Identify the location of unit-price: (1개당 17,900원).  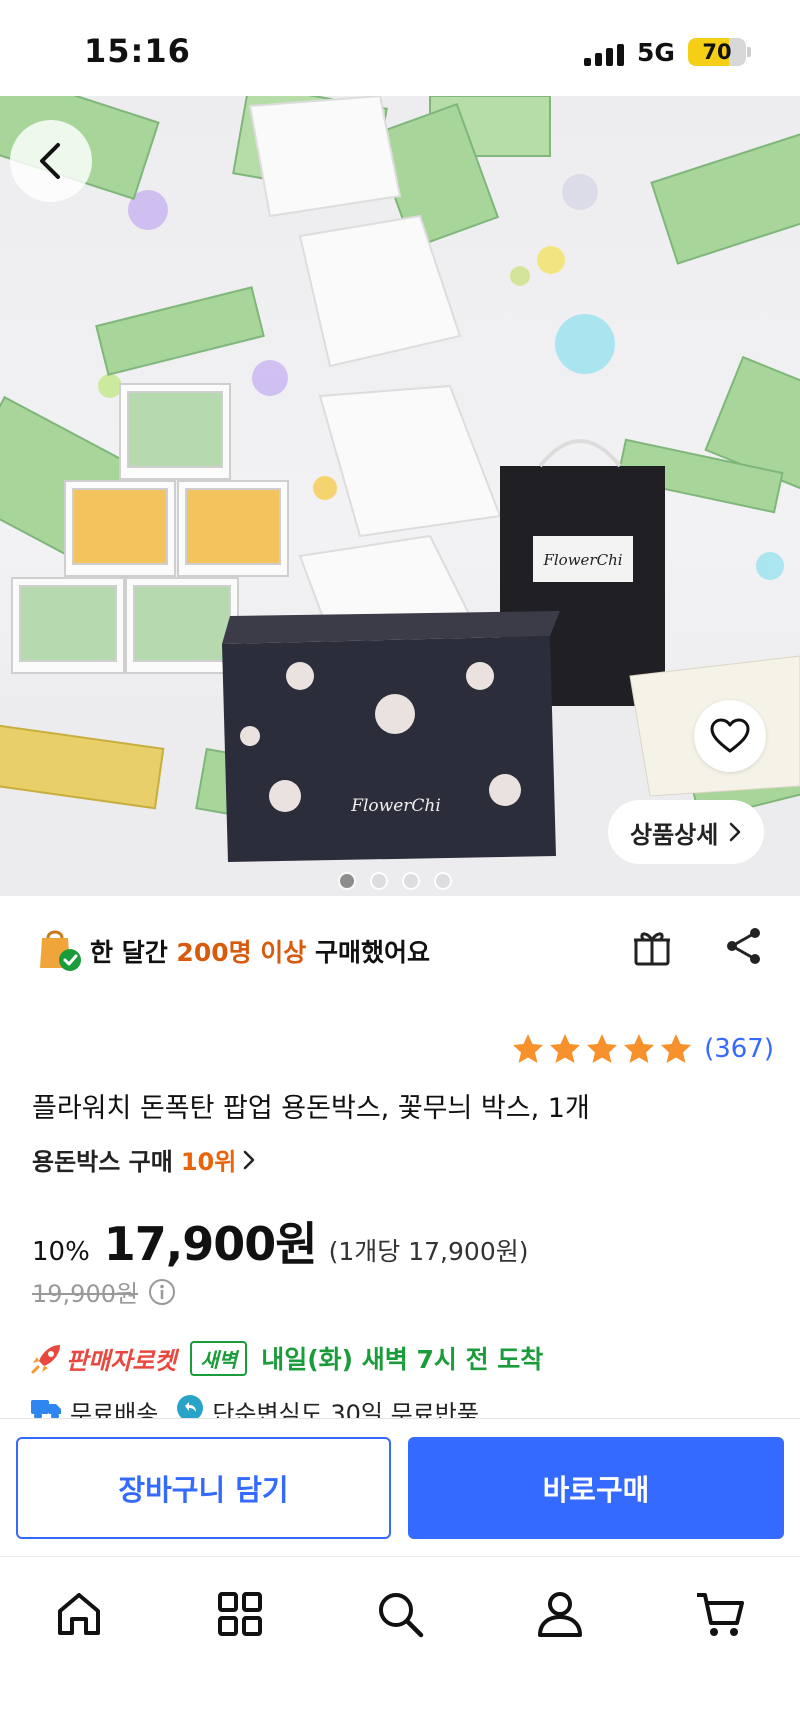
(428, 1251).